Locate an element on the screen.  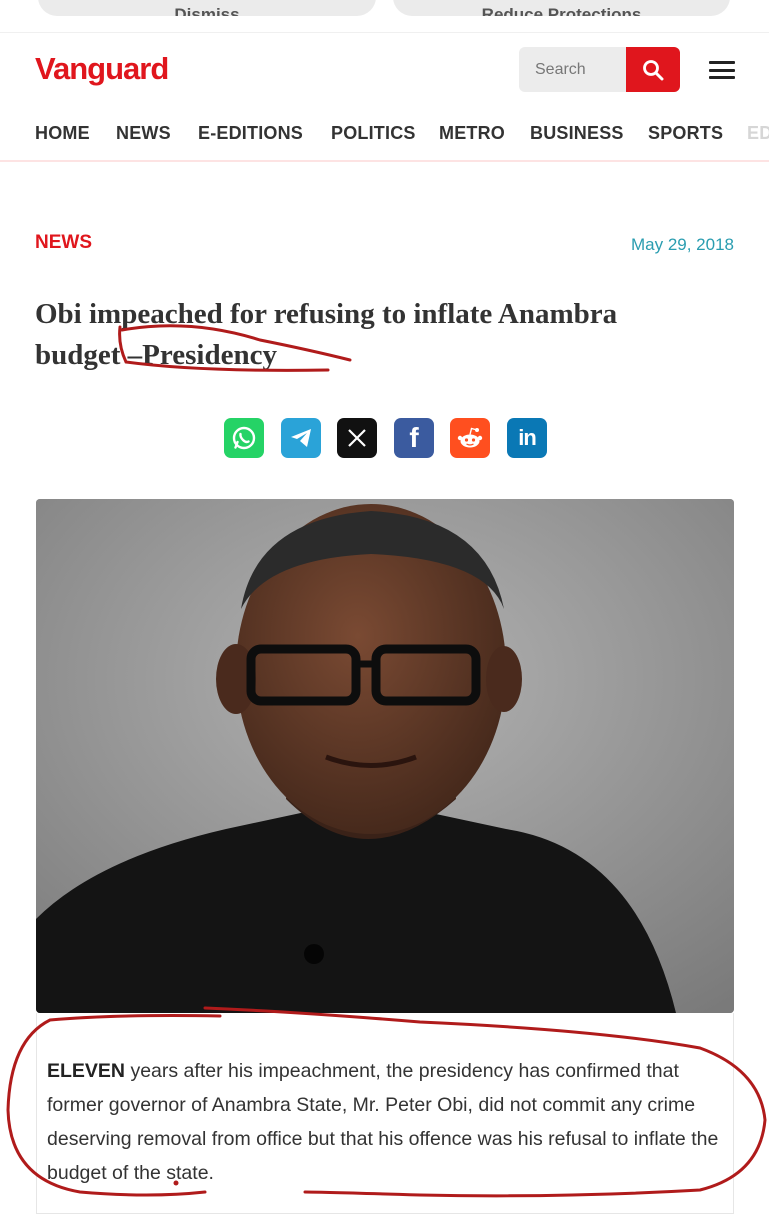
nav-editorial: ED is located at coordinates (758, 133).